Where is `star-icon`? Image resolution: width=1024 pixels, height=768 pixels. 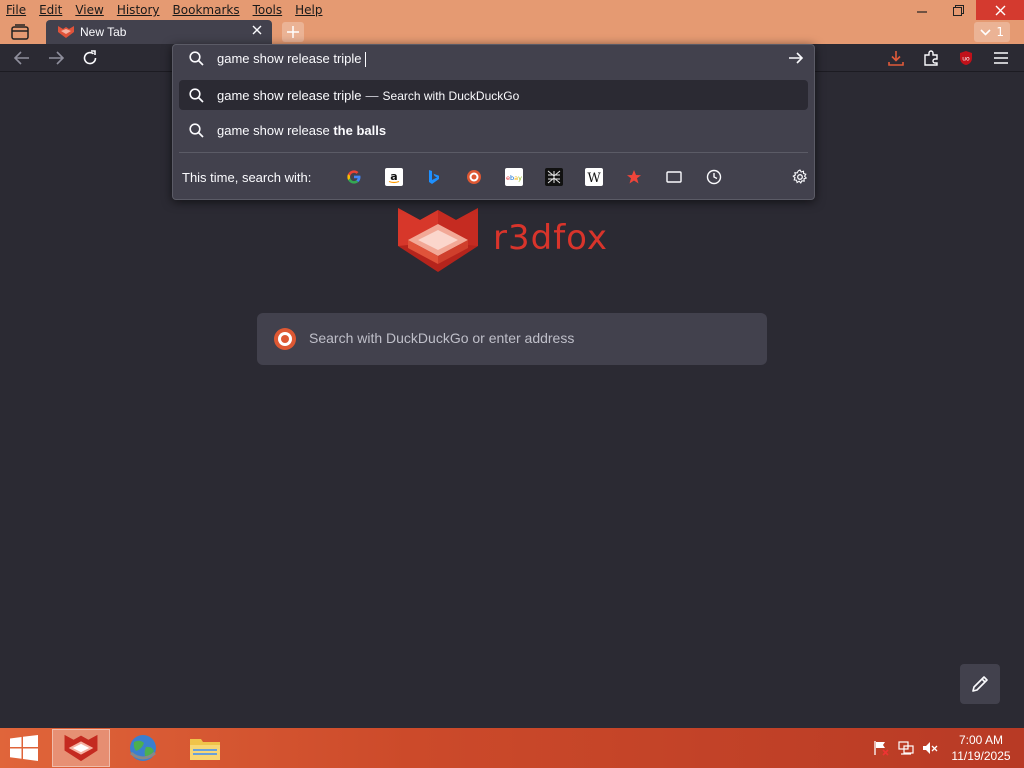
star-icon is located at coordinates (634, 177).